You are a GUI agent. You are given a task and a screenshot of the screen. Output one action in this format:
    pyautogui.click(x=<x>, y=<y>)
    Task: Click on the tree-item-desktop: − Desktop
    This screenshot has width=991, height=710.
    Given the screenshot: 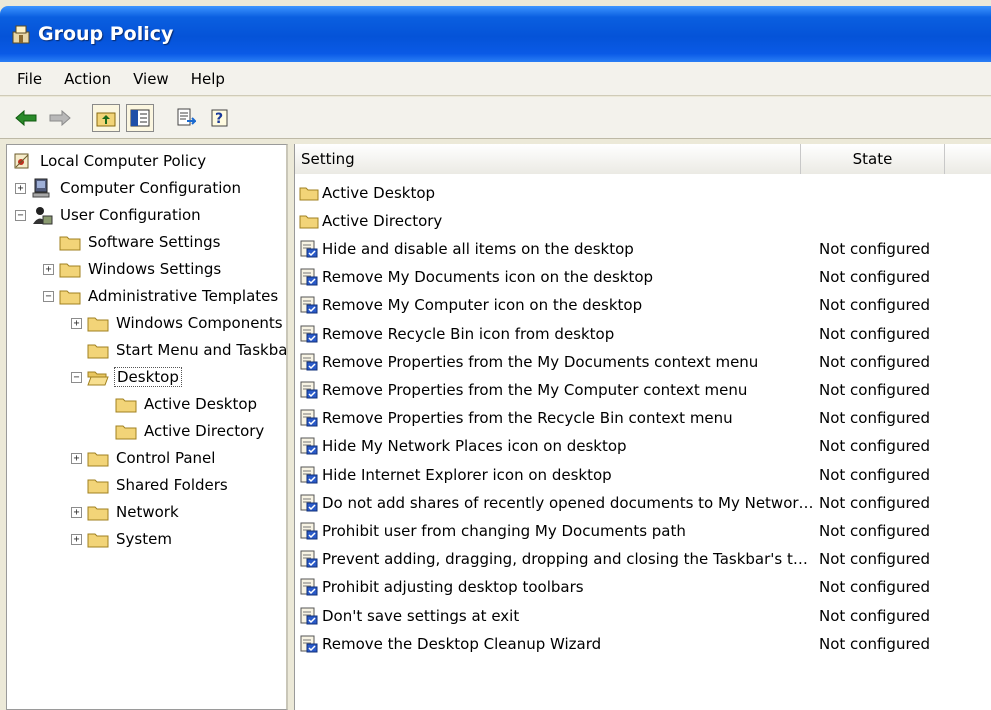 What is the action you would take?
    pyautogui.click(x=126, y=377)
    